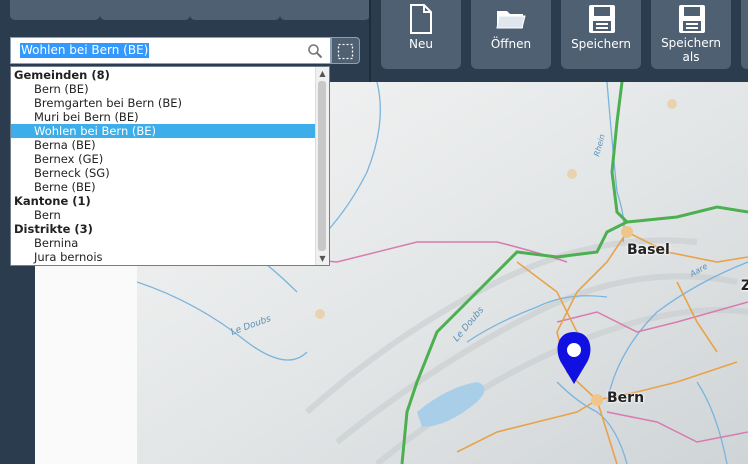 The width and height of the screenshot is (748, 464). I want to click on toolbar-separator, so click(370, 41).